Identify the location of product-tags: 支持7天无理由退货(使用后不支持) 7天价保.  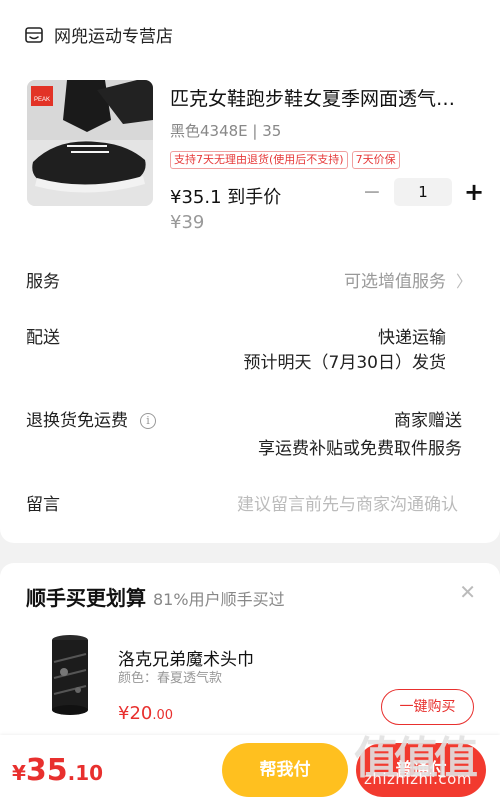
(285, 160).